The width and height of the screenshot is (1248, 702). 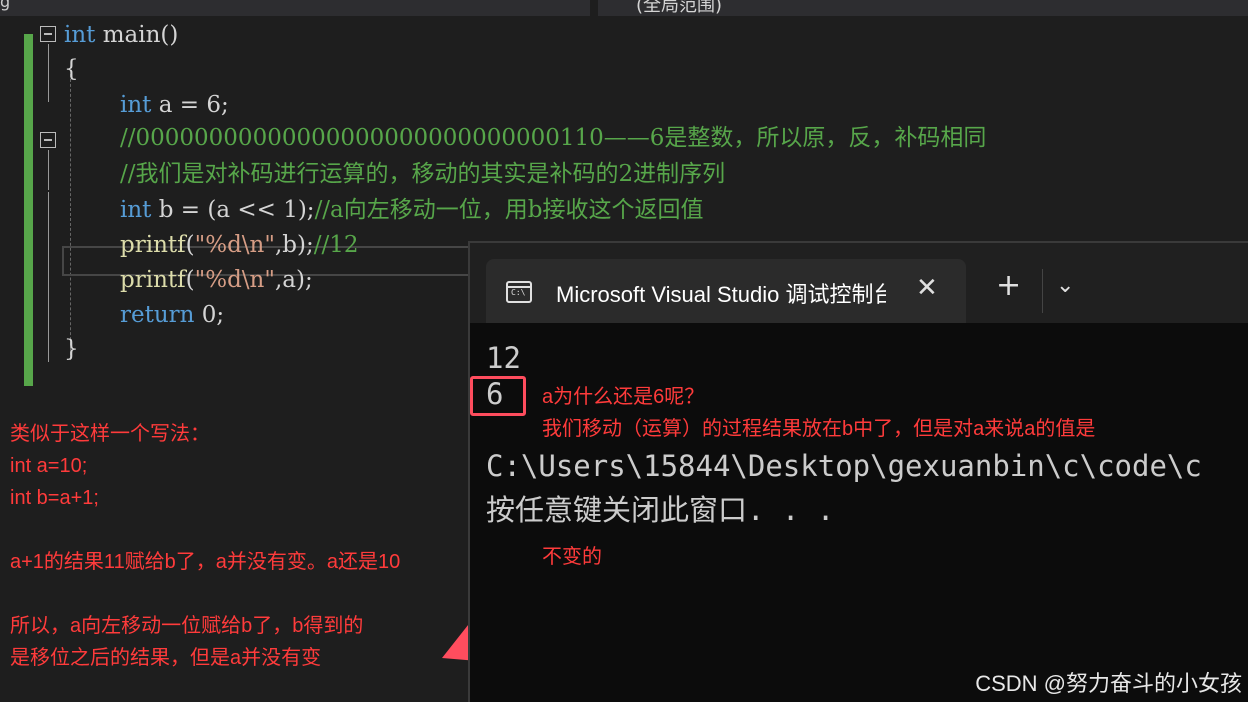 I want to click on new-tab-plus-icon: +, so click(x=1008, y=286).